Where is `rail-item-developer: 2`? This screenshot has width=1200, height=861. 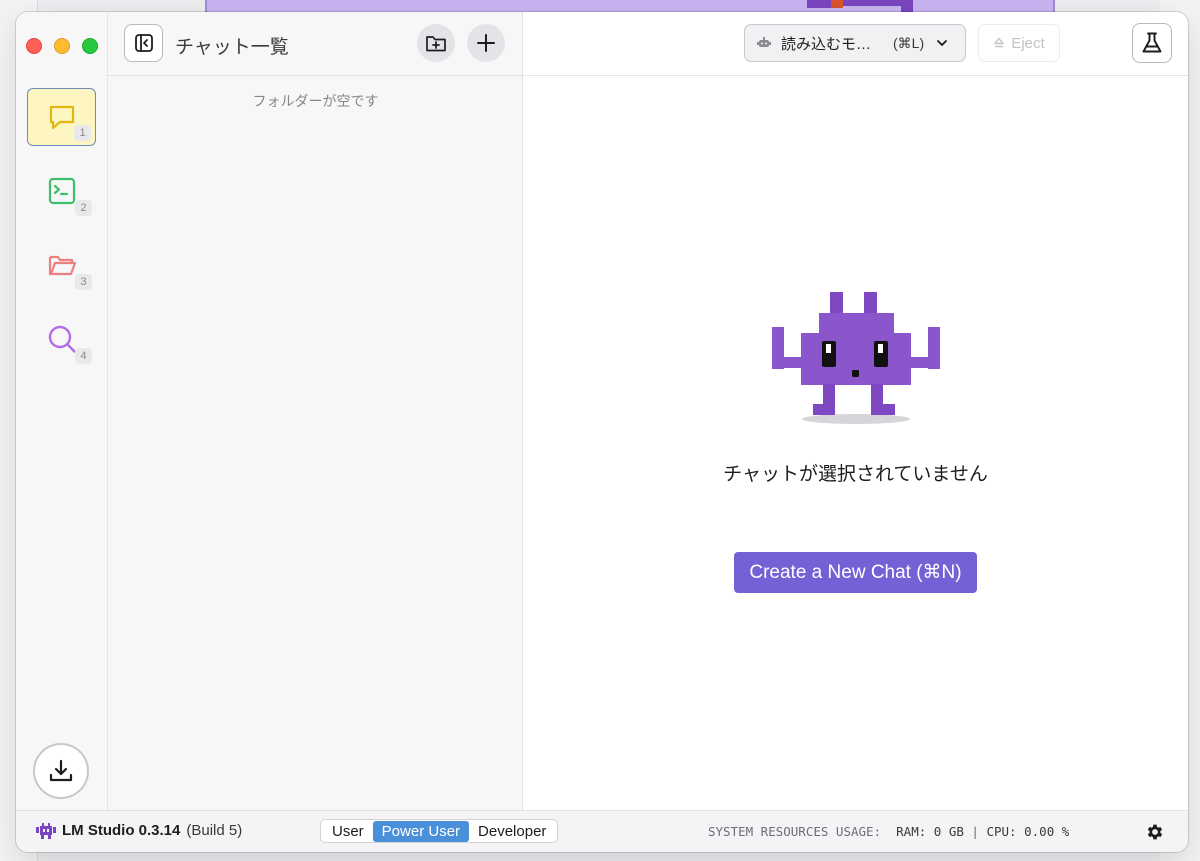
rail-item-developer: 2 is located at coordinates (61, 191).